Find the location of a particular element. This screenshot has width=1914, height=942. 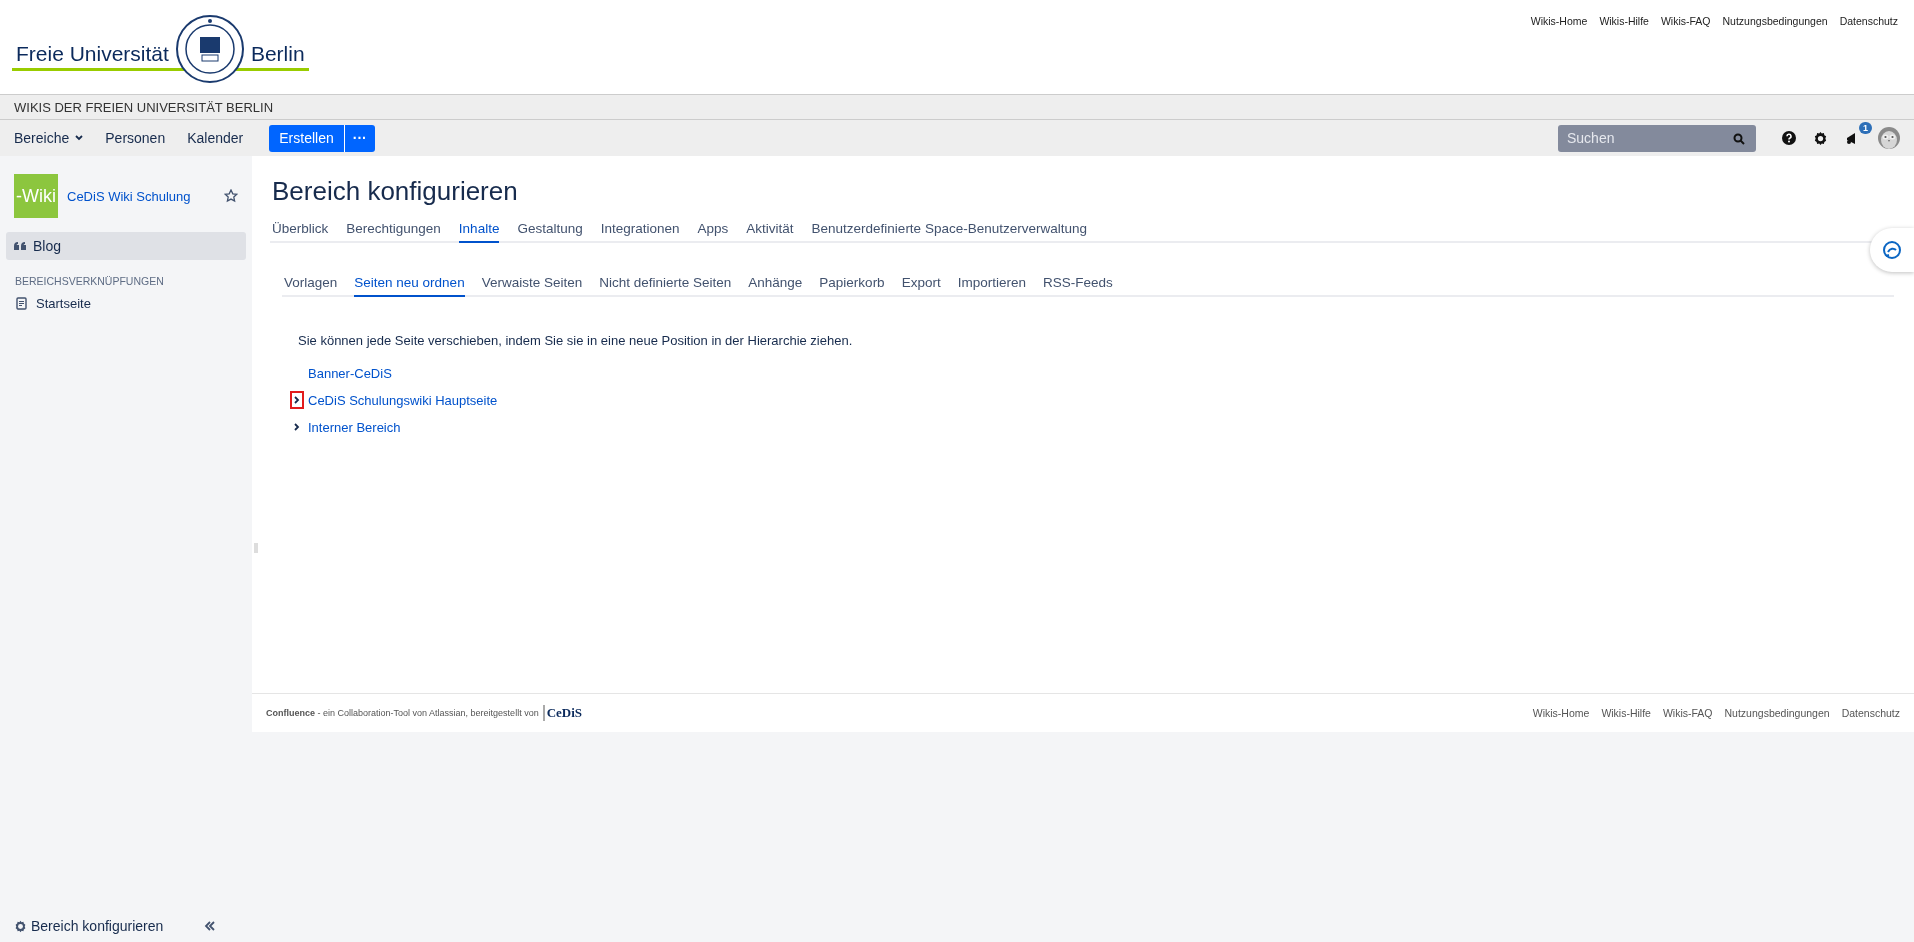

caret-icon is located at coordinates (79, 138).